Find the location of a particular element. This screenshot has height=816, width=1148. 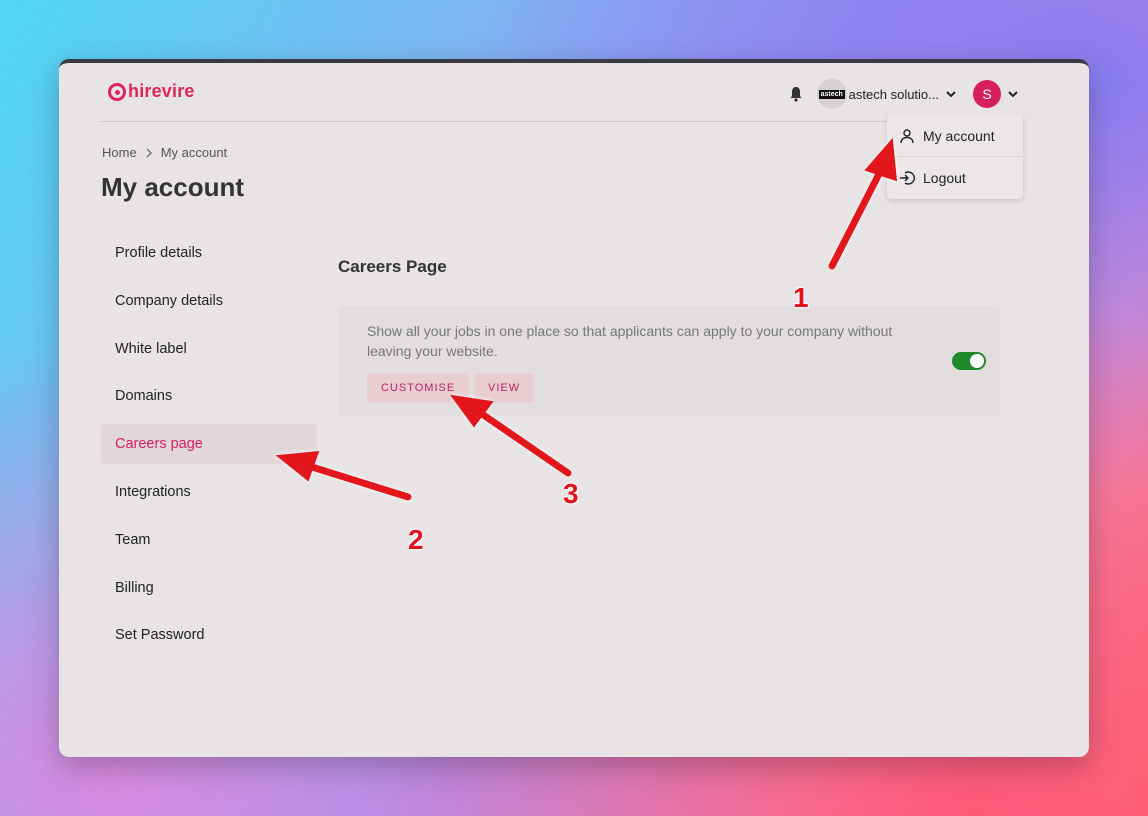

company-logo: astech is located at coordinates (831, 94).